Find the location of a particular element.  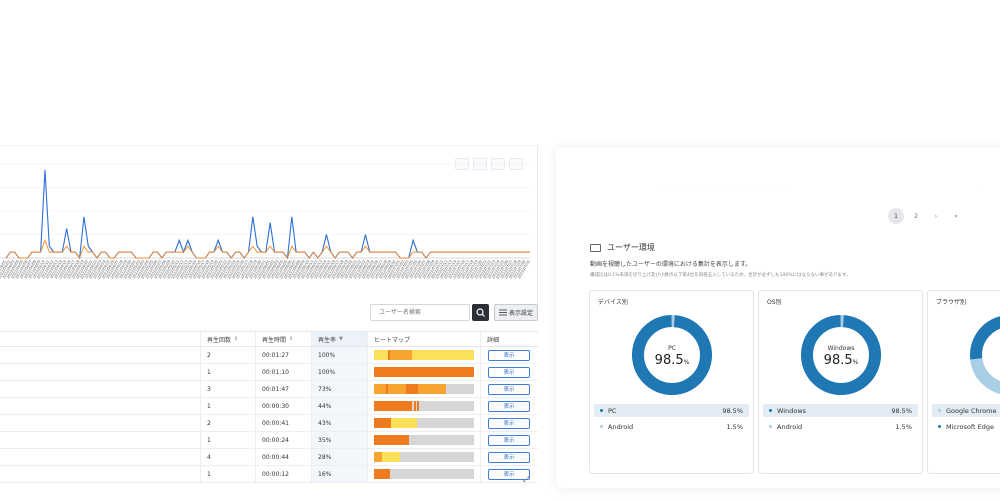

display-settings-button: 表示設定 is located at coordinates (516, 312).